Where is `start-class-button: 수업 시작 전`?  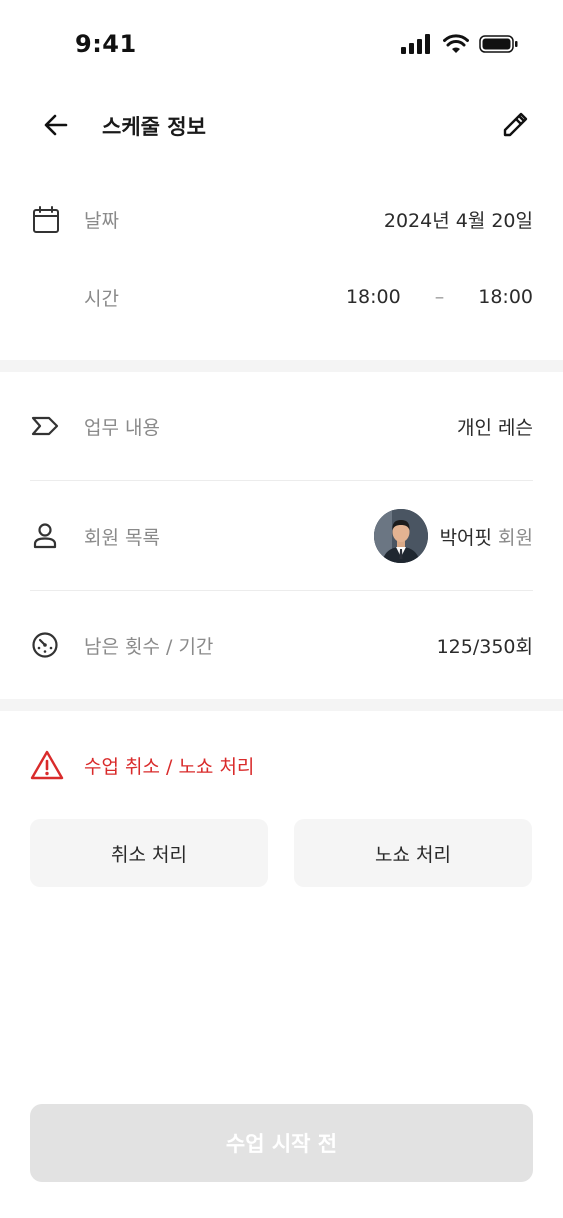 start-class-button: 수업 시작 전 is located at coordinates (281, 1143).